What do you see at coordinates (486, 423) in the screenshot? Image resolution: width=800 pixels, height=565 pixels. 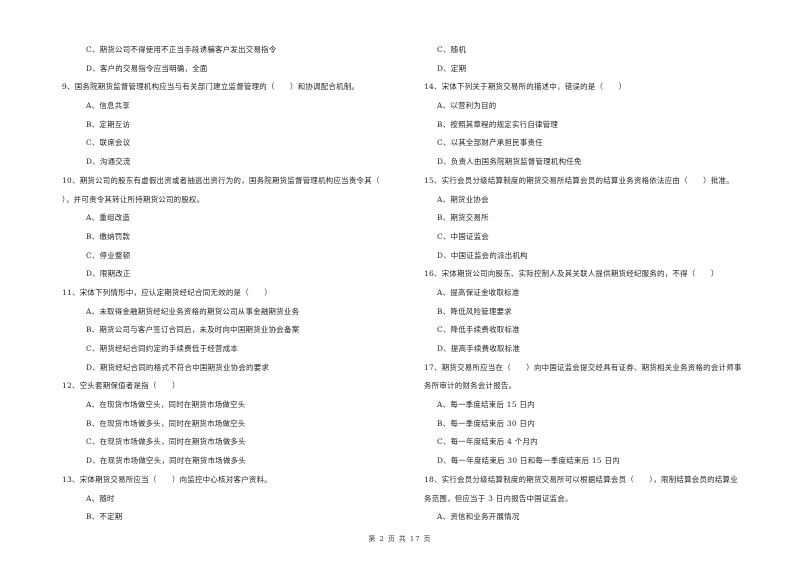 I see `answer-option: B、每一季度结束后 30 日内` at bounding box center [486, 423].